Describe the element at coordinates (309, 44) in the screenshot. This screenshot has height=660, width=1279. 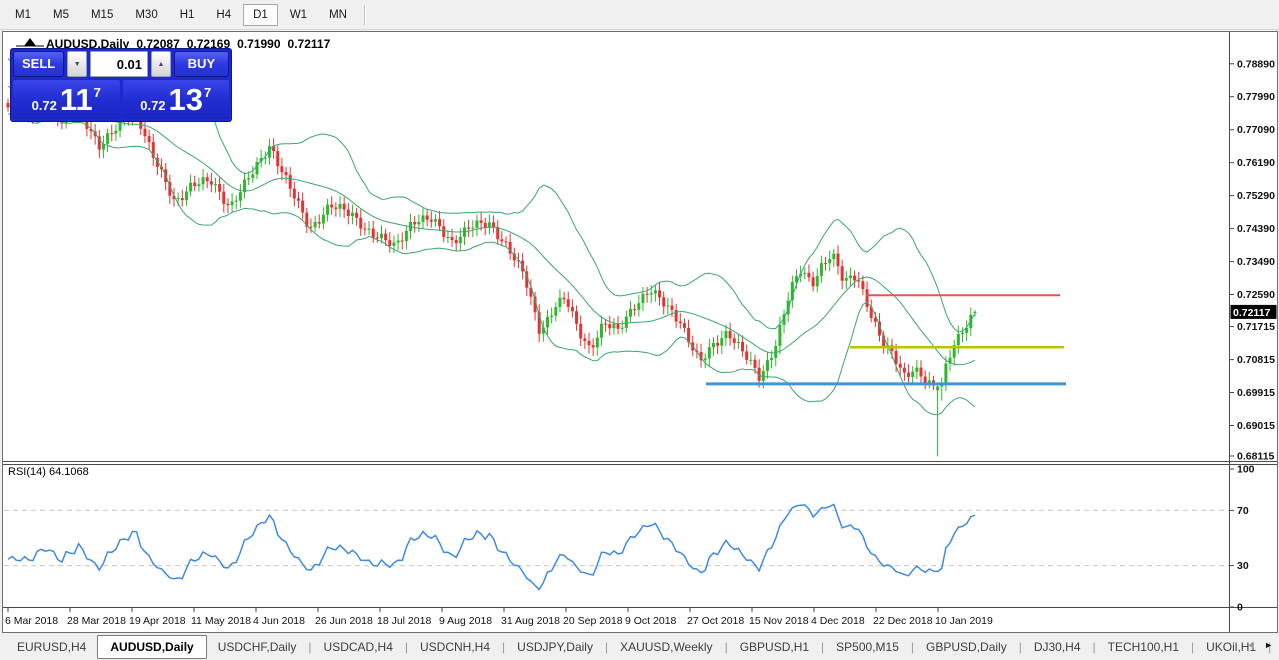
I see `ohlc-close: 0.72117` at that location.